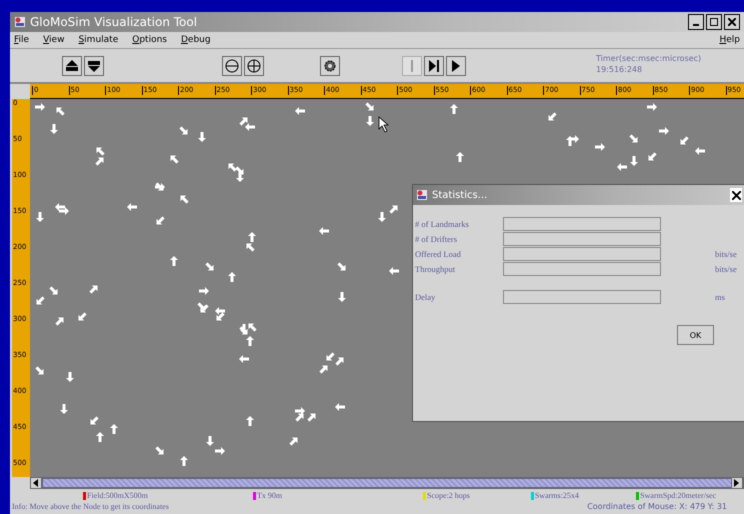 This screenshot has width=744, height=514. I want to click on timer-value: 19:516:248, so click(620, 69).